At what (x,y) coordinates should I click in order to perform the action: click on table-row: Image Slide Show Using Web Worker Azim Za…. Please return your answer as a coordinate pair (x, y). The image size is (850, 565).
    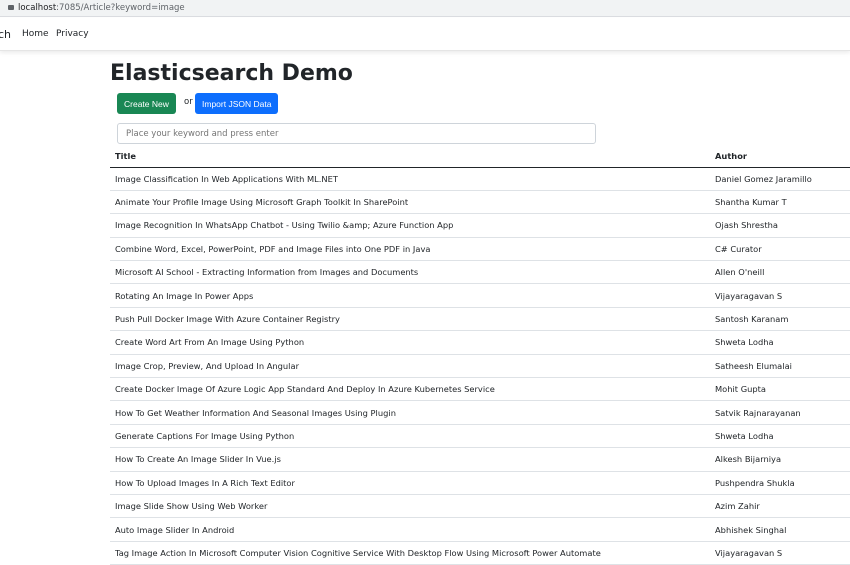
    Looking at the image, I should click on (480, 506).